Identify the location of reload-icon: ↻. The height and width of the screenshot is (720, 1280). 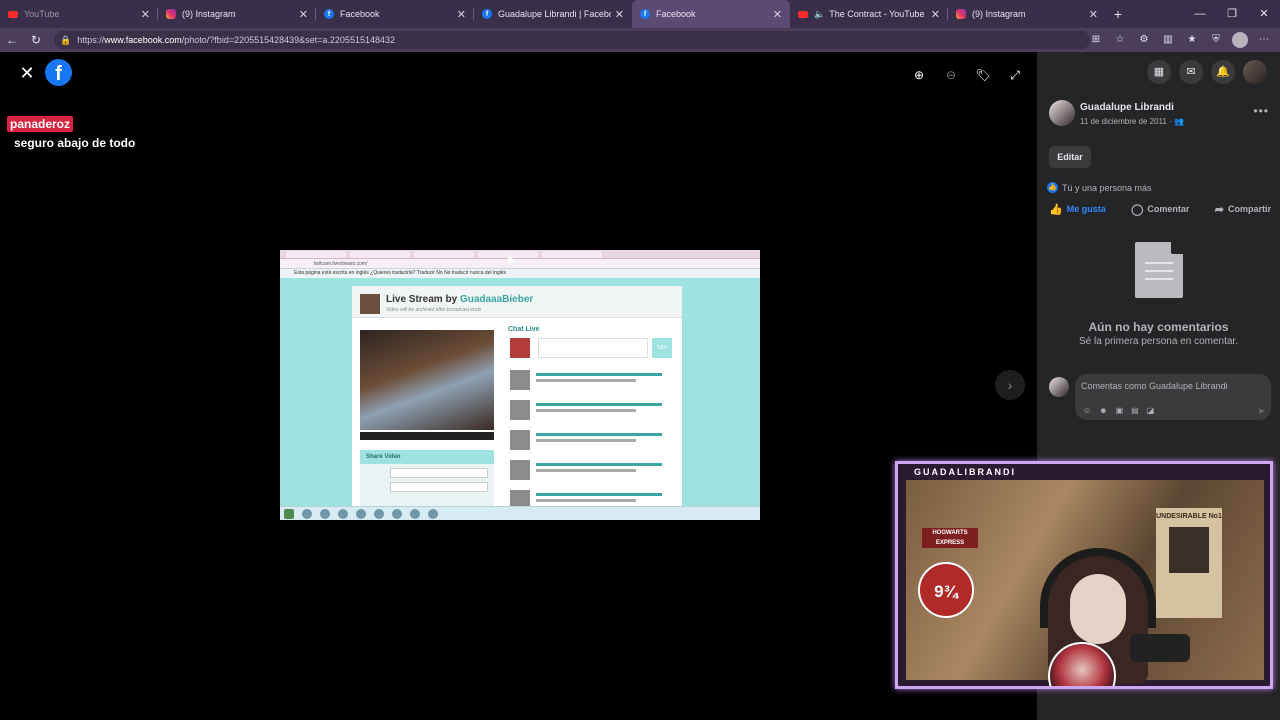
(36, 40).